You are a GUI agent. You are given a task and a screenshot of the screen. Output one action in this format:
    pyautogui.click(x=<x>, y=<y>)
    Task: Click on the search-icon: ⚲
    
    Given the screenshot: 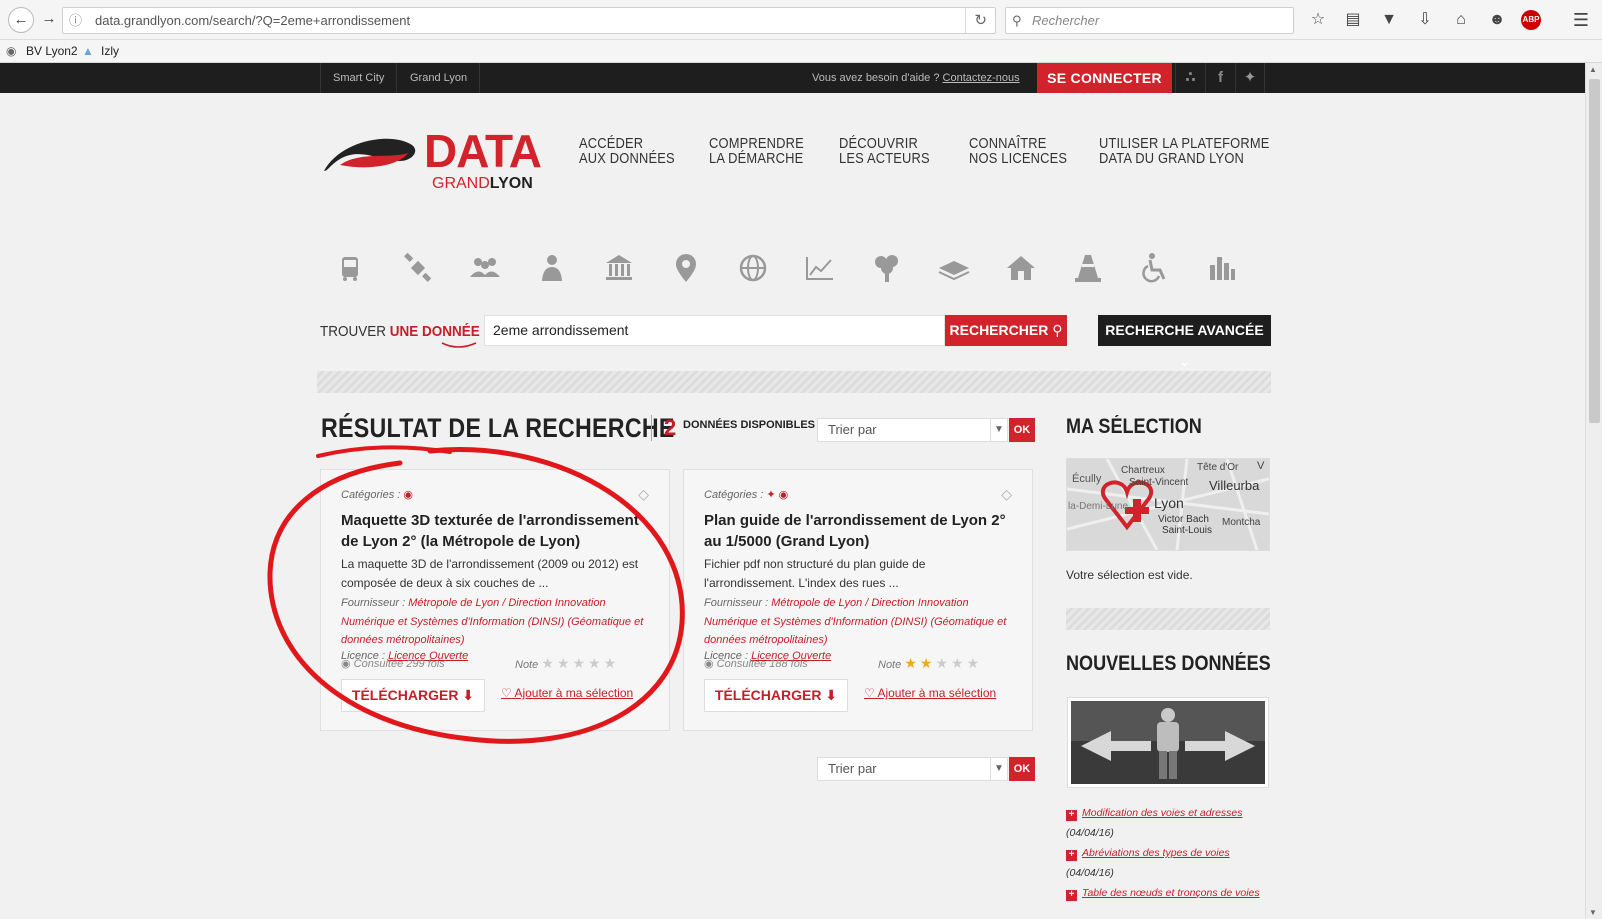 What is the action you would take?
    pyautogui.click(x=1057, y=330)
    